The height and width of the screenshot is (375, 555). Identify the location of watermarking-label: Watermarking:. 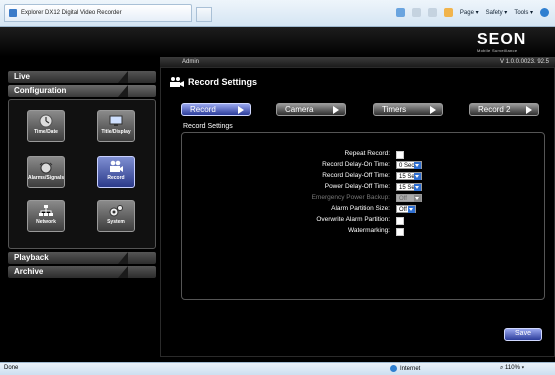
(368, 230).